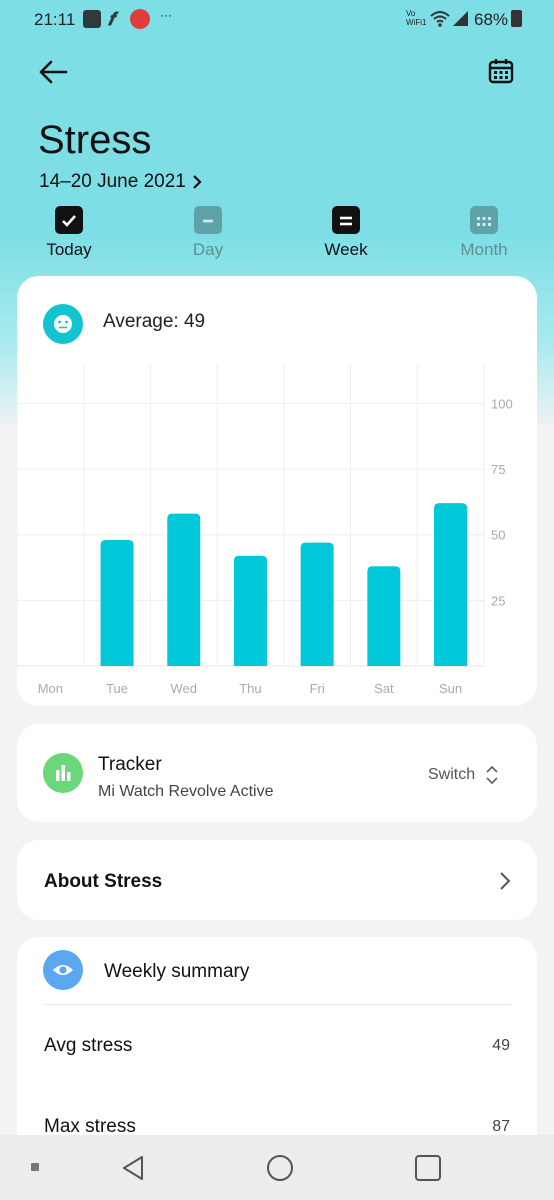 The image size is (554, 1200). Describe the element at coordinates (140, 19) in the screenshot. I see `airtel-notification-icon` at that location.